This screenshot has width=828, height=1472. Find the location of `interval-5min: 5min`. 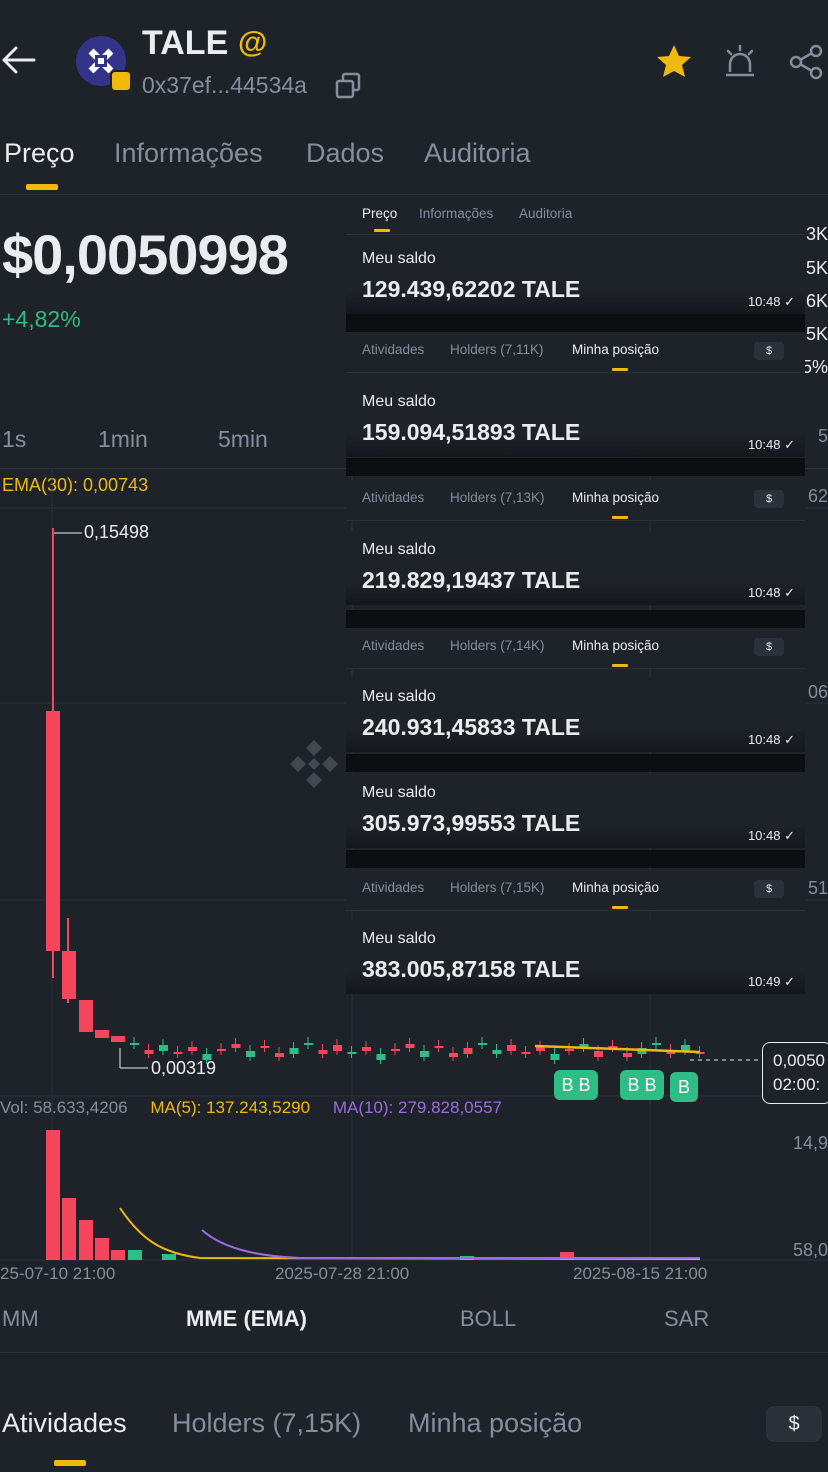

interval-5min: 5min is located at coordinates (243, 439).